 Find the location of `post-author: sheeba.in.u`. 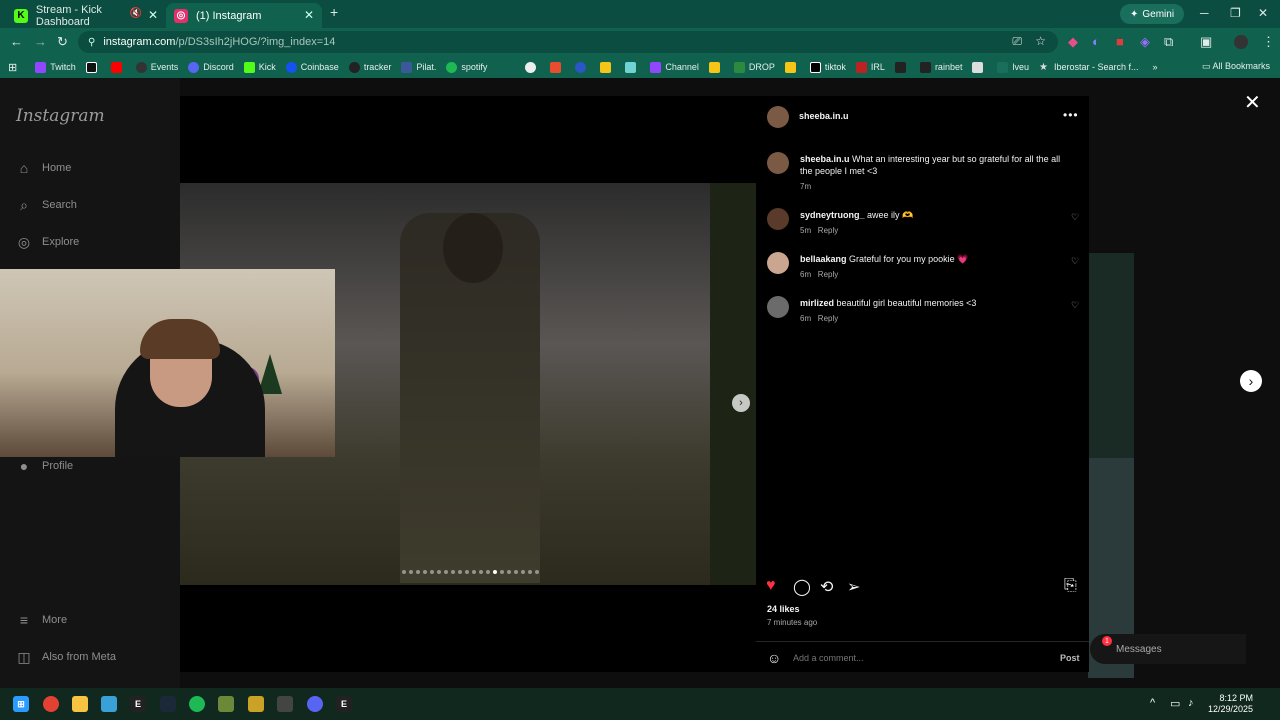

post-author: sheeba.in.u is located at coordinates (824, 116).